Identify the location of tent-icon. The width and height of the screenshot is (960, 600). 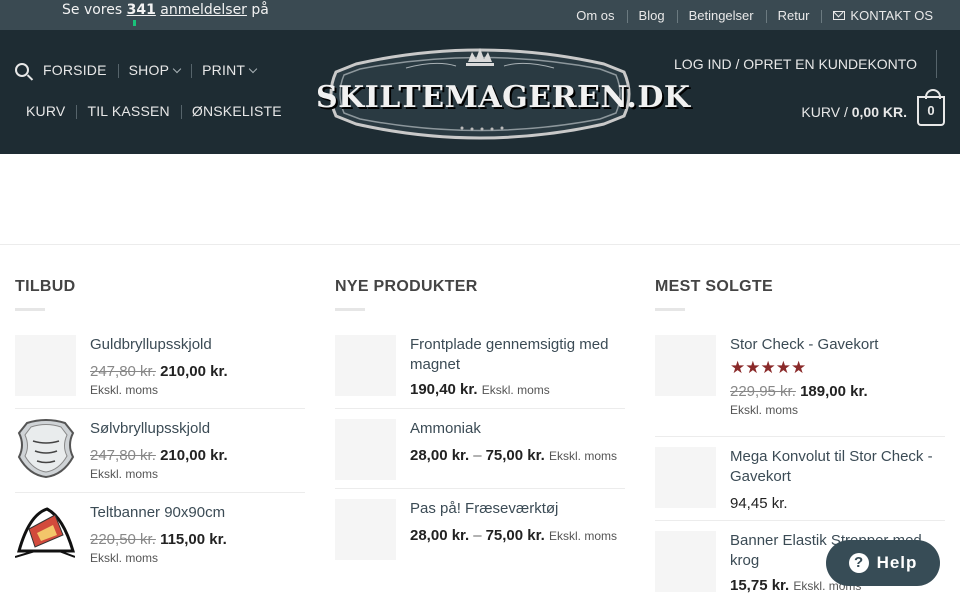
(45, 532).